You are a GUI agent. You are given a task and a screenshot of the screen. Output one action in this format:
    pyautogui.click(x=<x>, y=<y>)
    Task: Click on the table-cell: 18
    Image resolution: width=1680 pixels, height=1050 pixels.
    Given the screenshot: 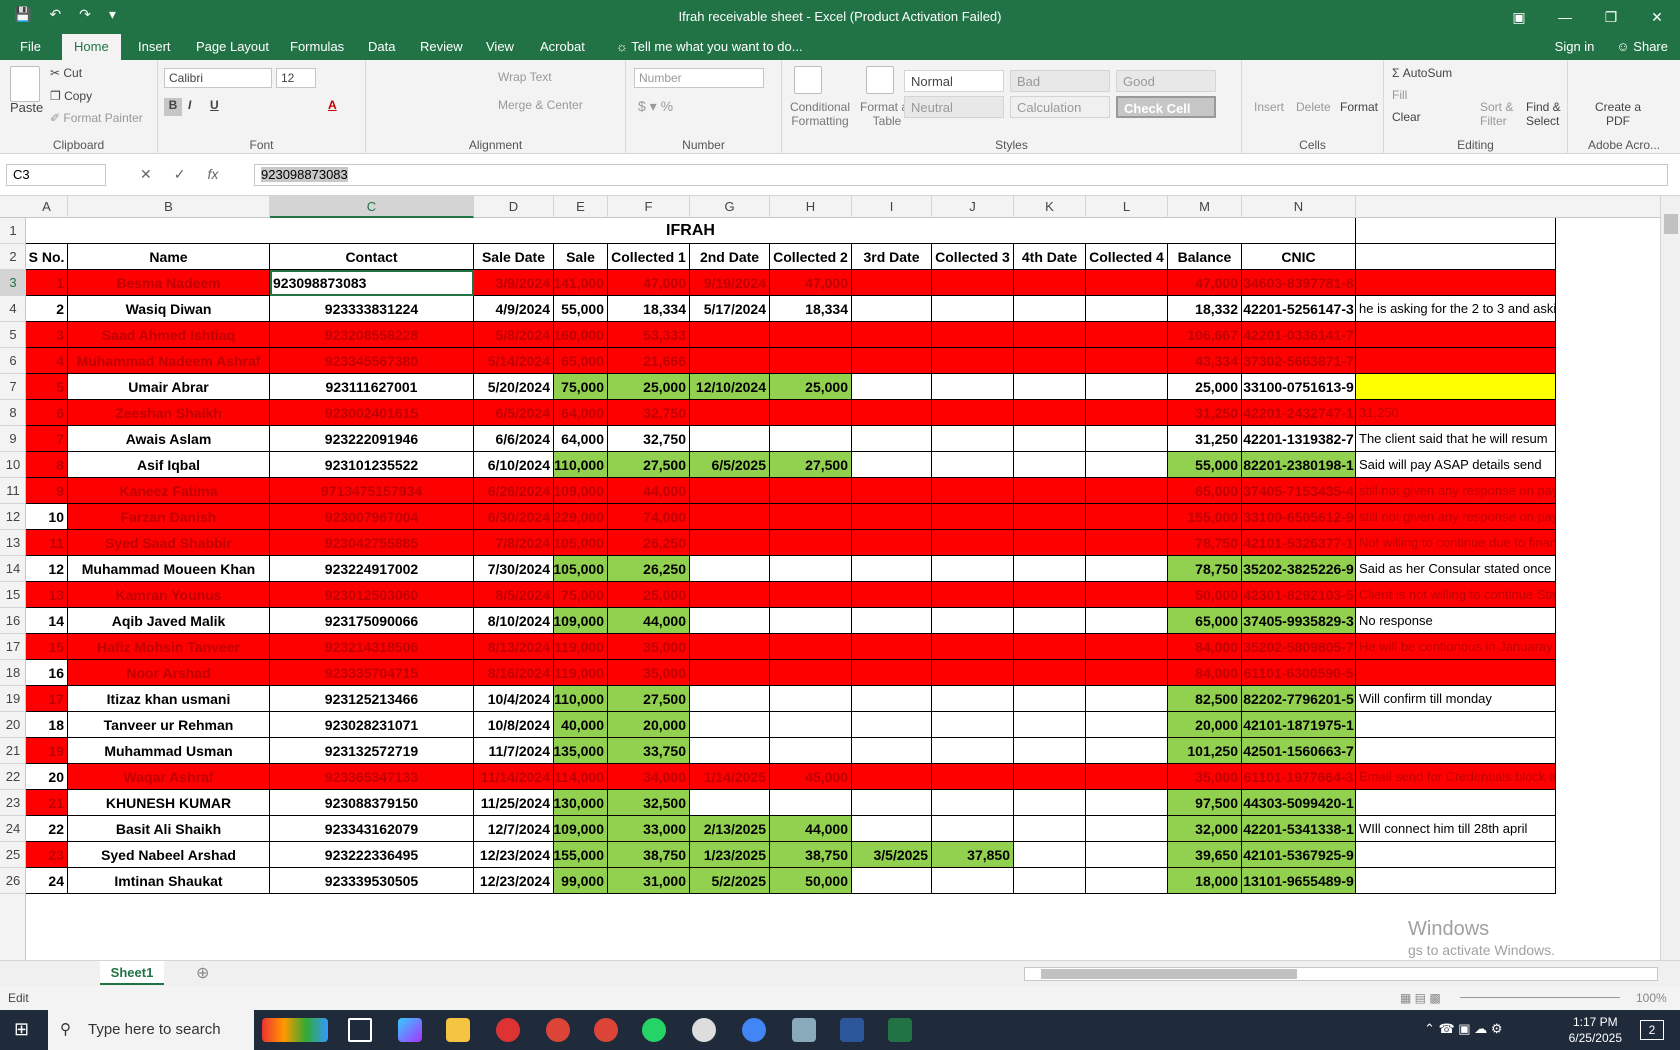 What is the action you would take?
    pyautogui.click(x=47, y=725)
    